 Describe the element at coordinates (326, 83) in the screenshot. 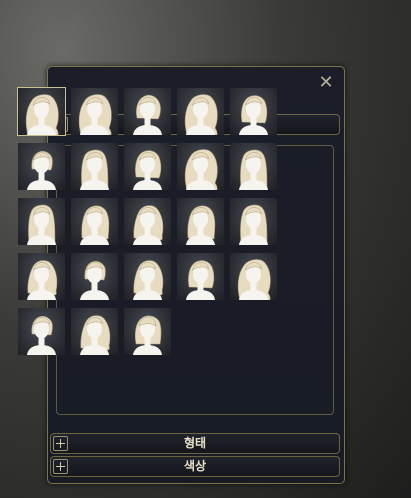

I see `close-icon: ✕` at that location.